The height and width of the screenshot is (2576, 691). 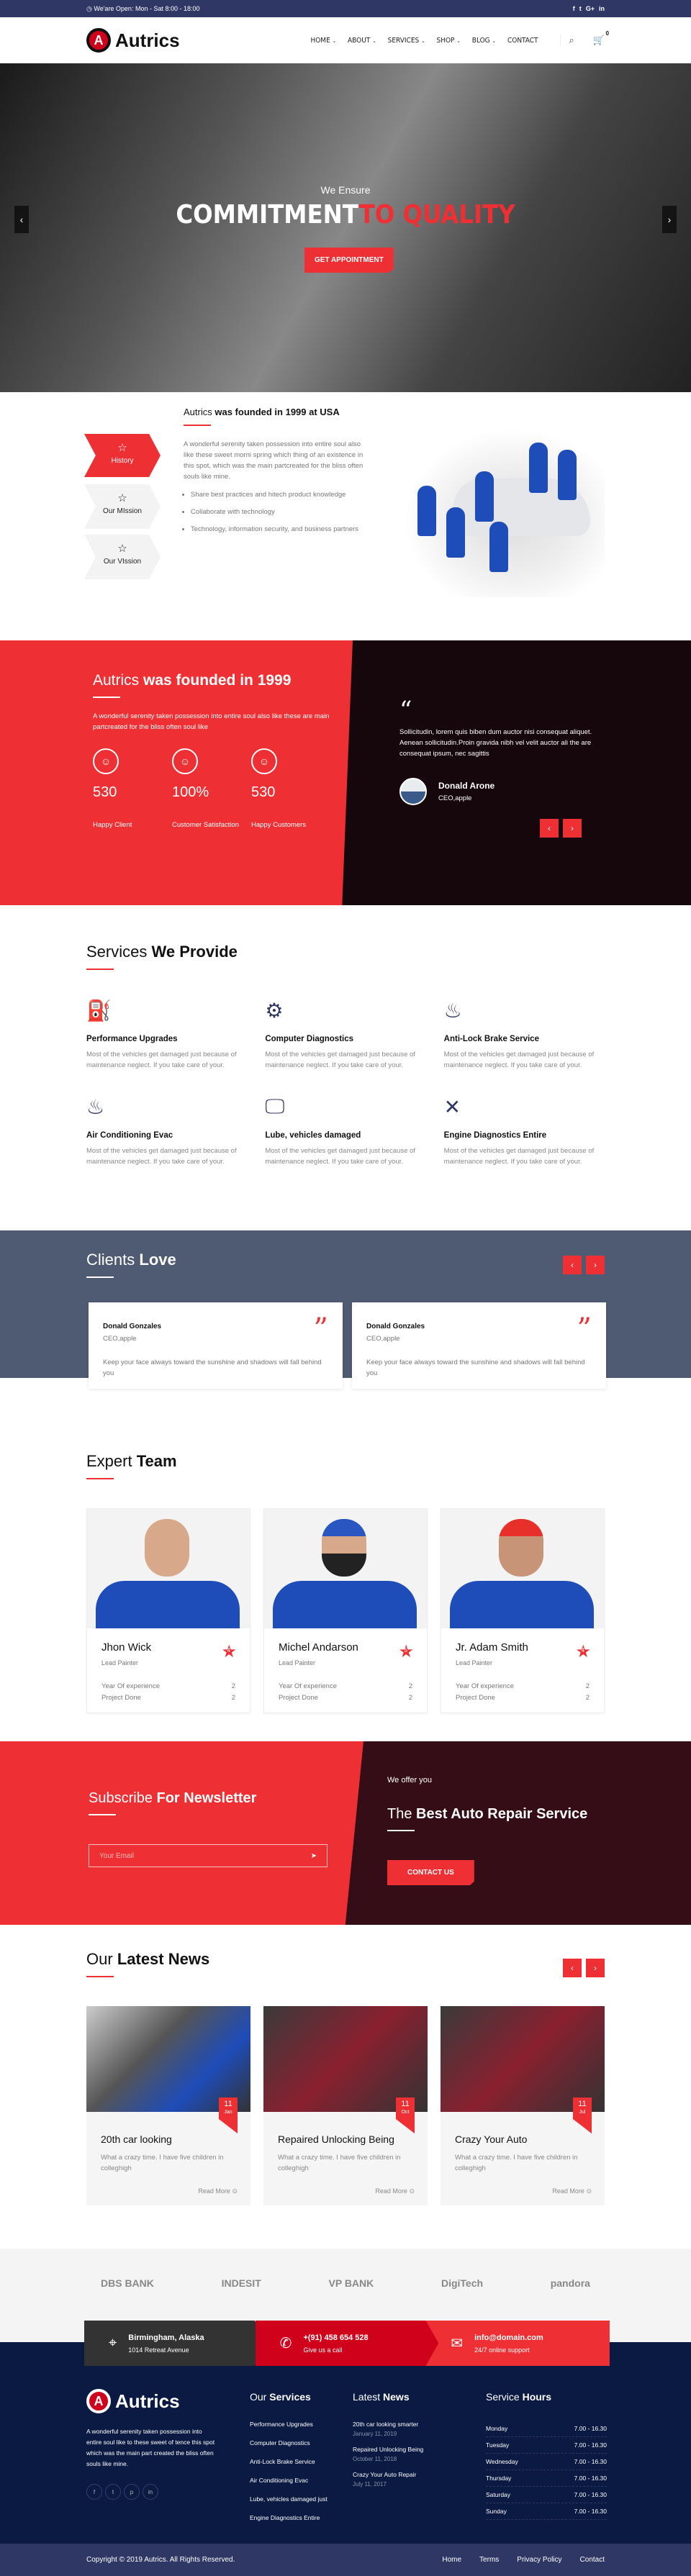 I want to click on stat-happy-client: ☺ 530 Happy Client, so click(x=132, y=788).